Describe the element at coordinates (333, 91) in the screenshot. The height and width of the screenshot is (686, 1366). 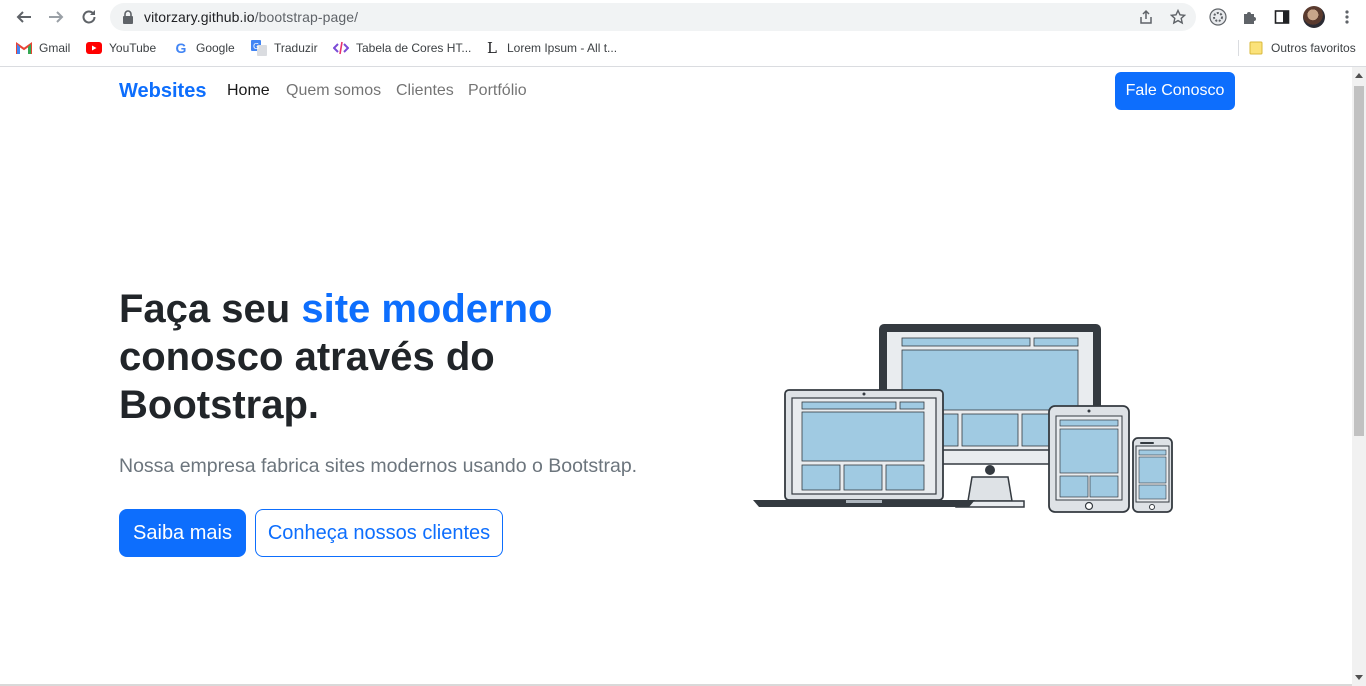
I see `nav-link-quem-somos: Quem somos` at that location.